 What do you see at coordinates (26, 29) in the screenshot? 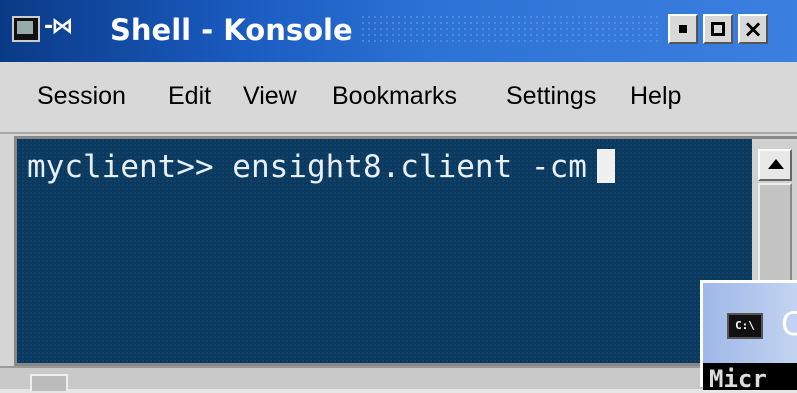
I see `terminal-icon` at bounding box center [26, 29].